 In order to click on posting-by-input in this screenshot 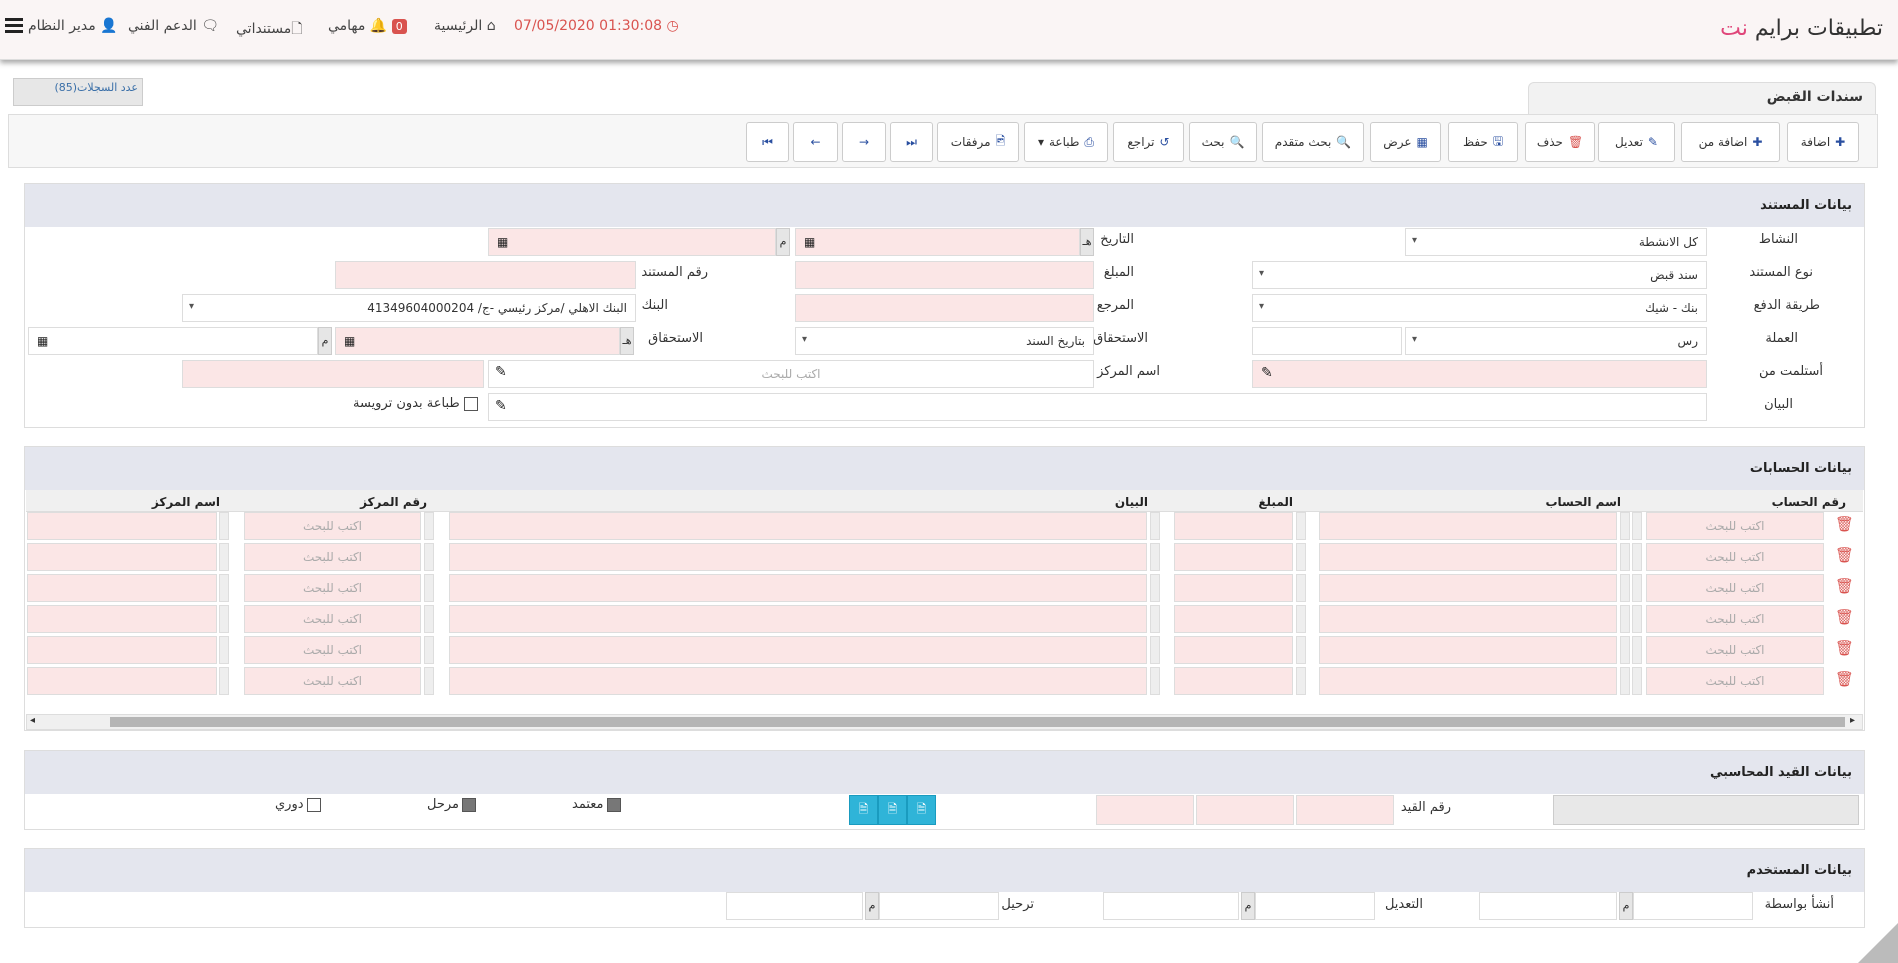, I will do `click(794, 906)`.